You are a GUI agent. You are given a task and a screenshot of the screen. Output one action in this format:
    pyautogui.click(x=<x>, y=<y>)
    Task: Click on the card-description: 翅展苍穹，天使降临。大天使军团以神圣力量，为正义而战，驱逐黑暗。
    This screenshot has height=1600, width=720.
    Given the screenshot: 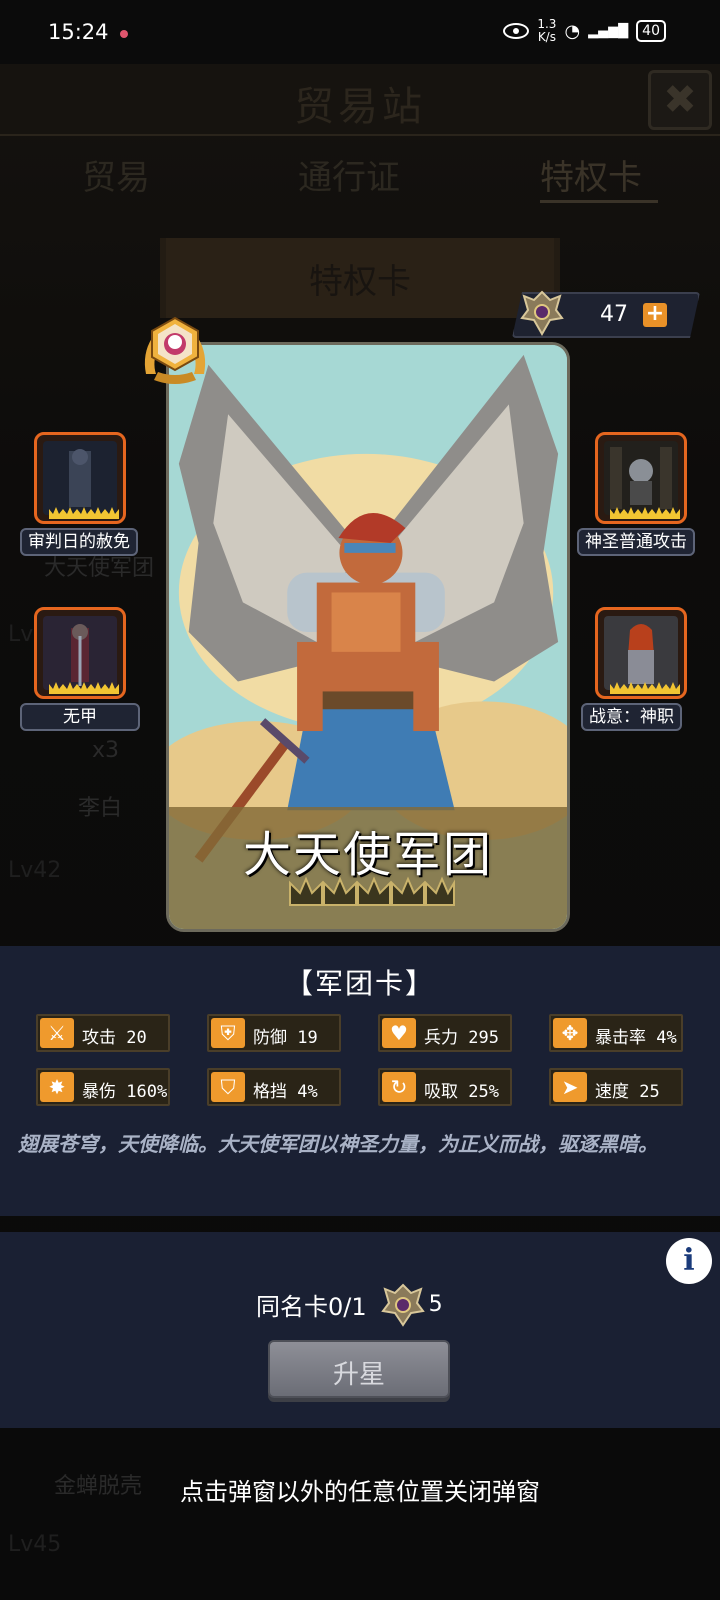 What is the action you would take?
    pyautogui.click(x=338, y=1144)
    